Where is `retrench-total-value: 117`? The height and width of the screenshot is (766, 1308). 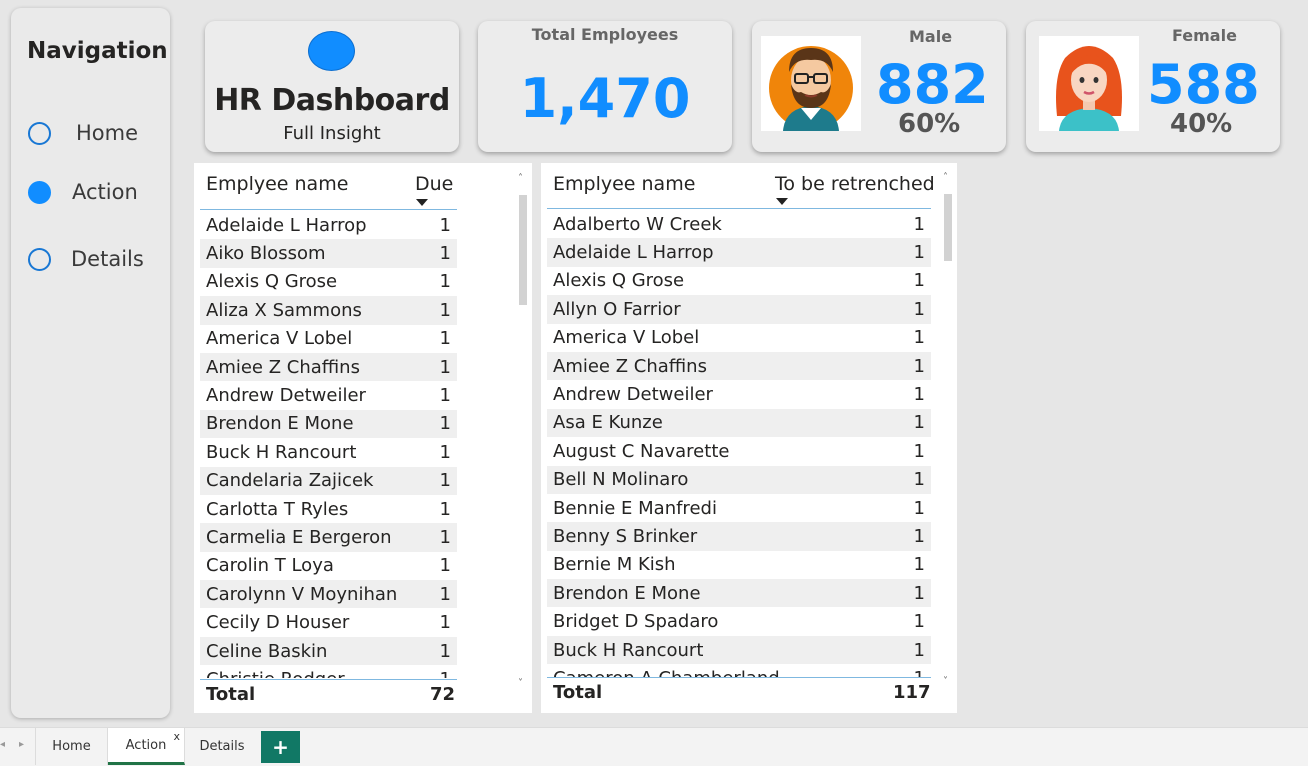 retrench-total-value: 117 is located at coordinates (912, 692).